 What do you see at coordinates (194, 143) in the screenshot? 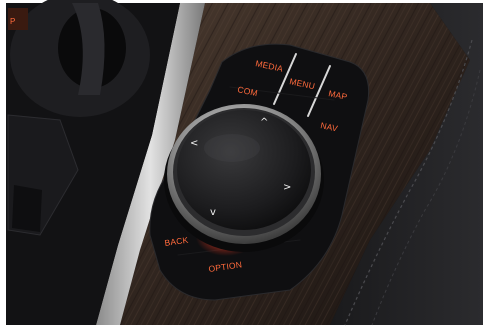
I see `knob-left-arrow: <` at bounding box center [194, 143].